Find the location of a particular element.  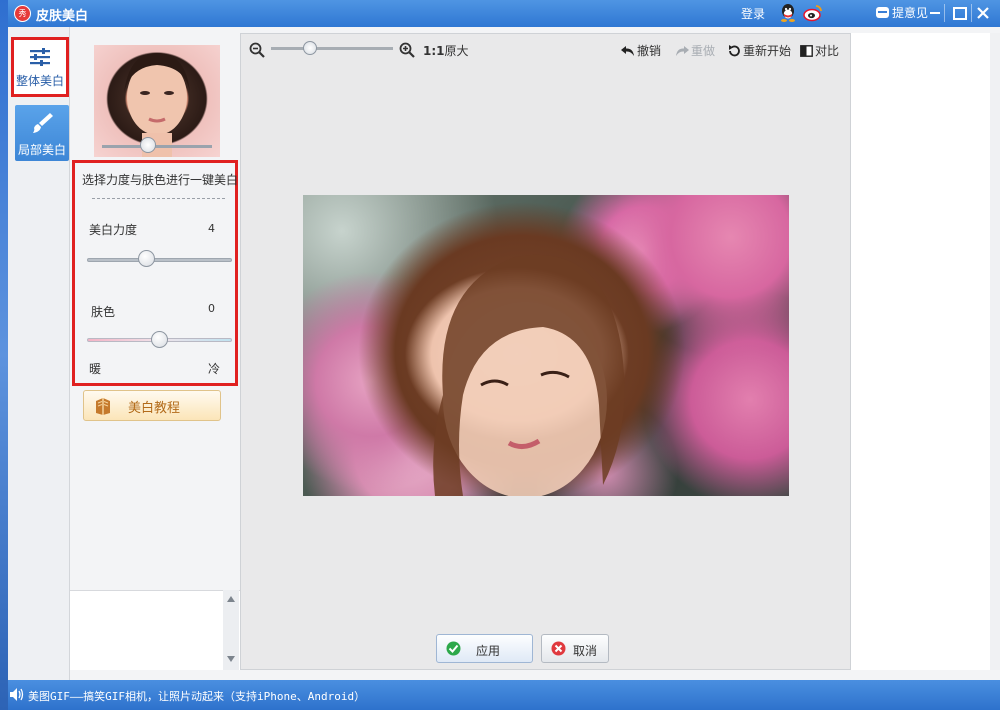

whitening-hint: 选择力度与肤色进行一键美白 is located at coordinates (160, 180).